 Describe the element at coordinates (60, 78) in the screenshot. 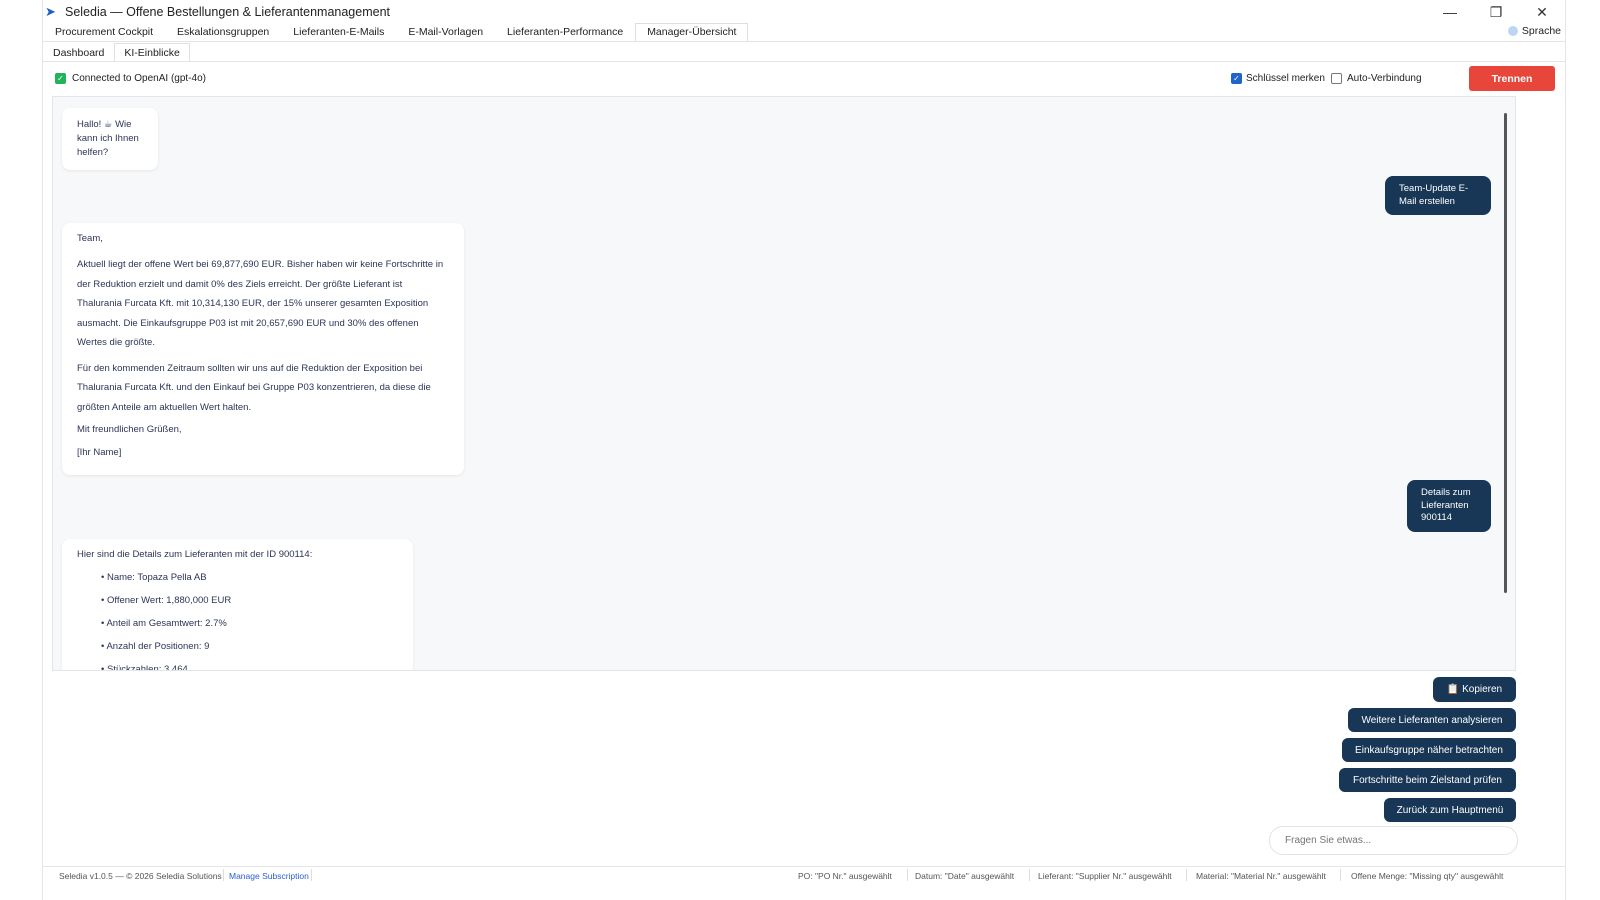

I see `connected-check-icon: ✓` at that location.